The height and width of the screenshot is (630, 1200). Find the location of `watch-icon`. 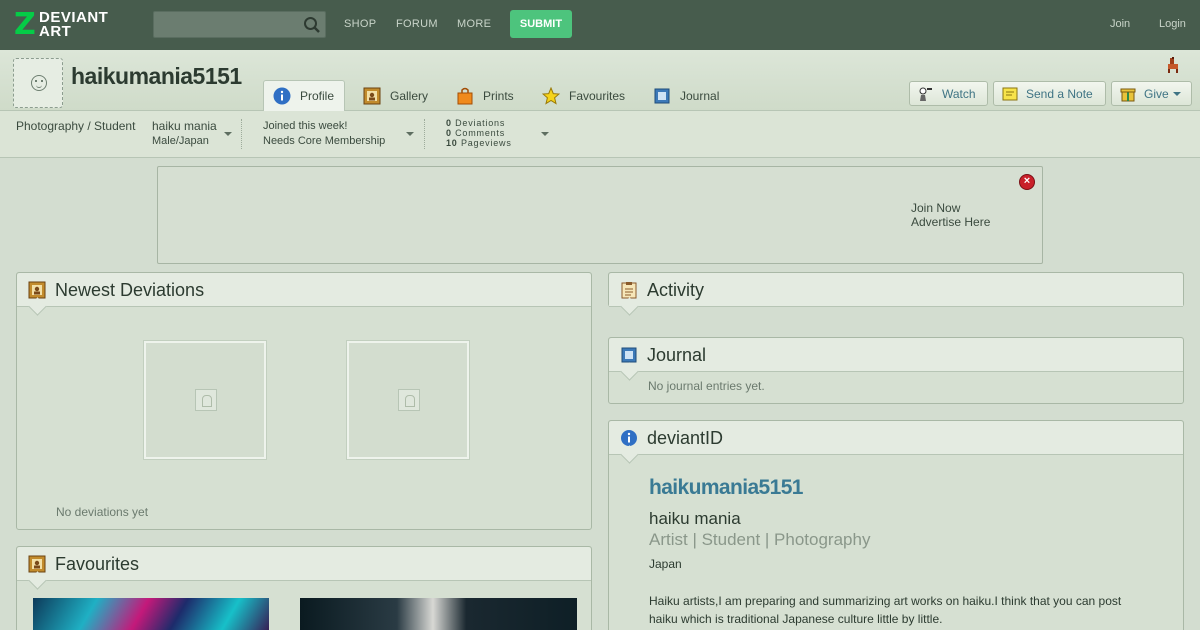

watch-icon is located at coordinates (925, 94).